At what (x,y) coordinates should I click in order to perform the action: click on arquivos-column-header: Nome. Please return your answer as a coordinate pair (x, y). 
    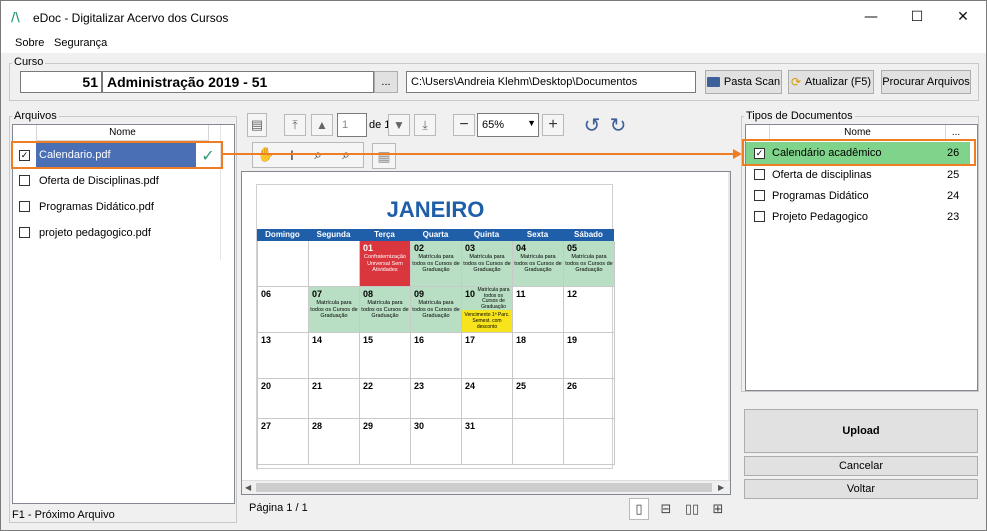
    Looking at the image, I should click on (122, 133).